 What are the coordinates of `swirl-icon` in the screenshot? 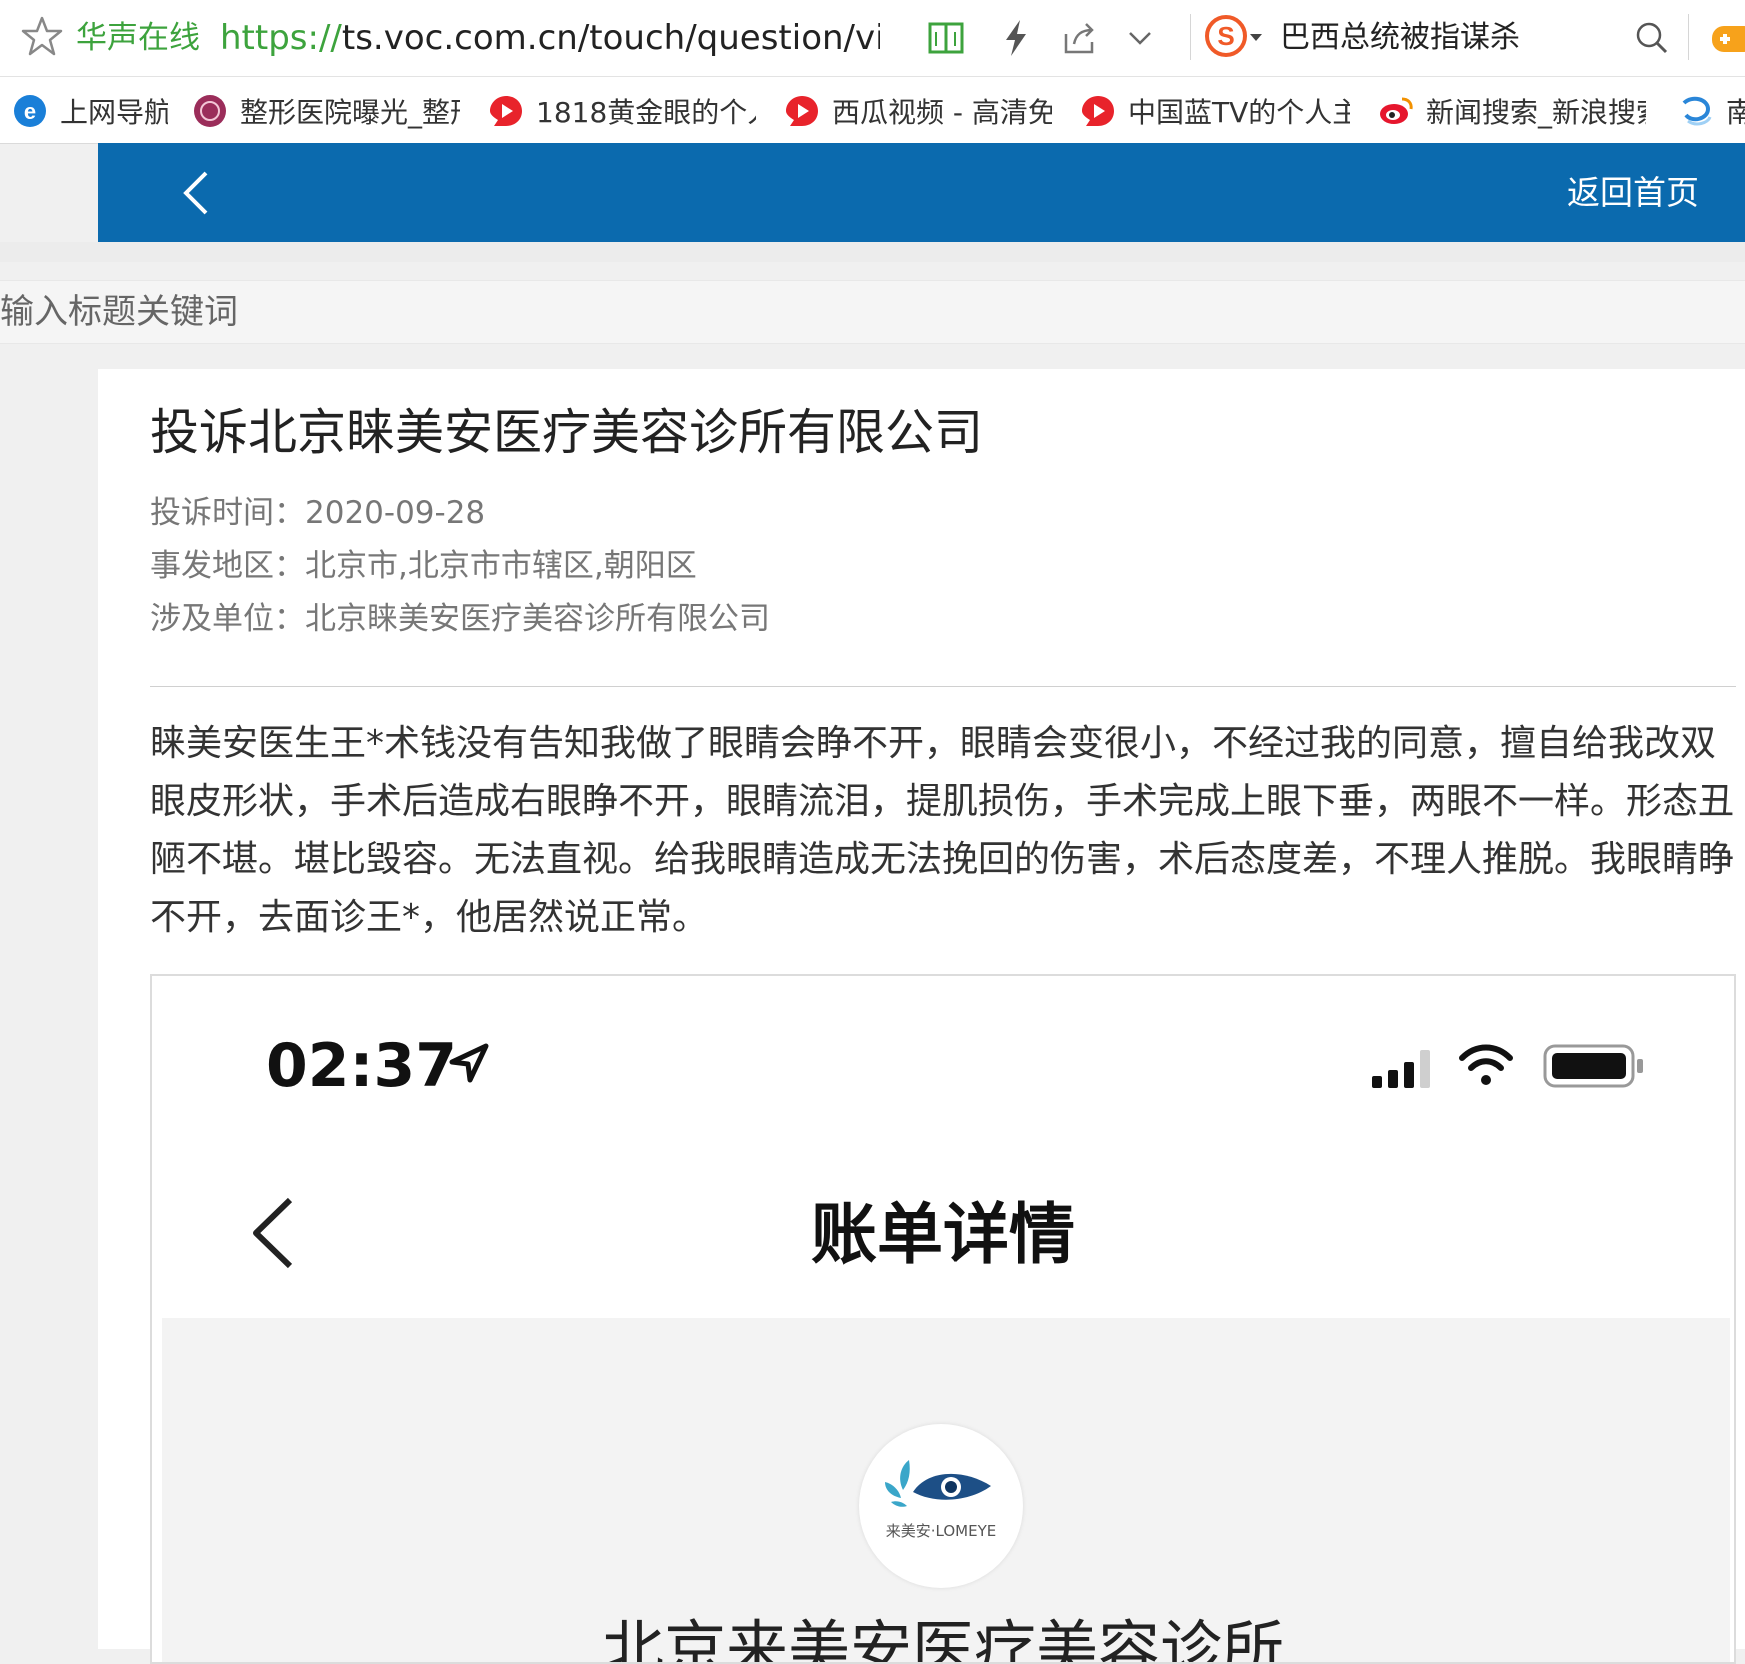 It's located at (1697, 111).